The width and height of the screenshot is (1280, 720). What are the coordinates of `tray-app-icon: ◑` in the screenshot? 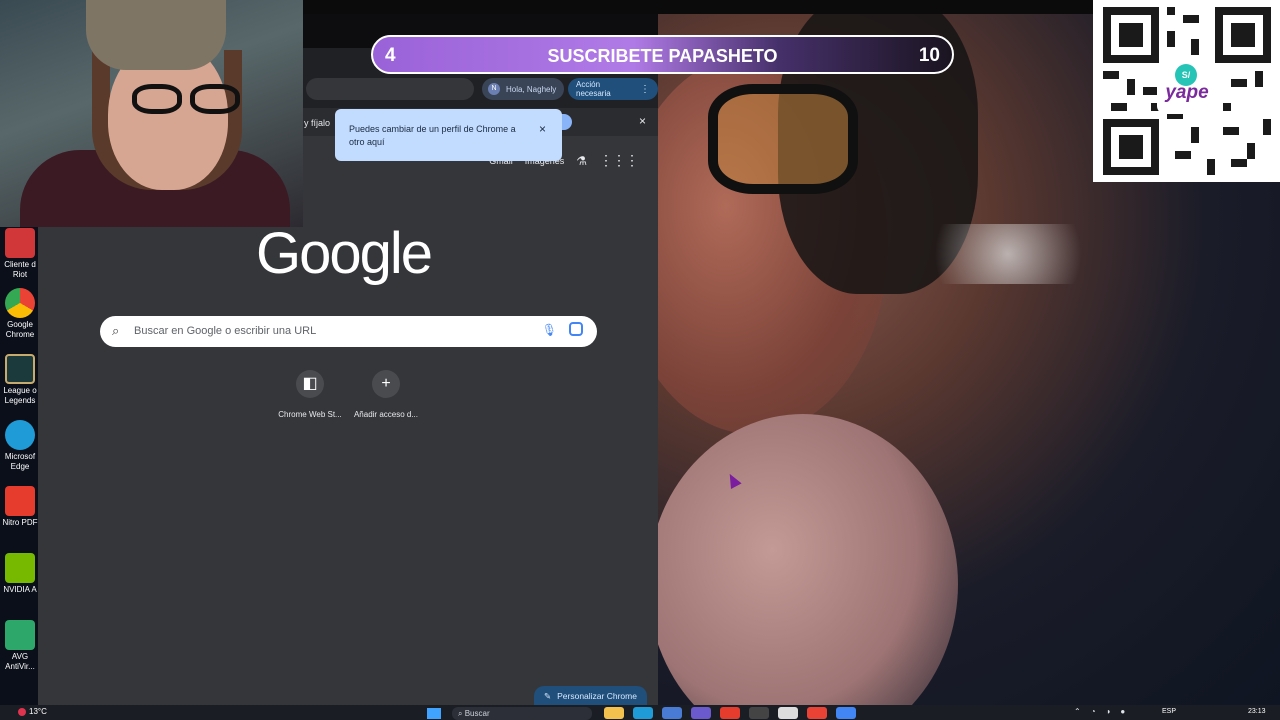 It's located at (1108, 711).